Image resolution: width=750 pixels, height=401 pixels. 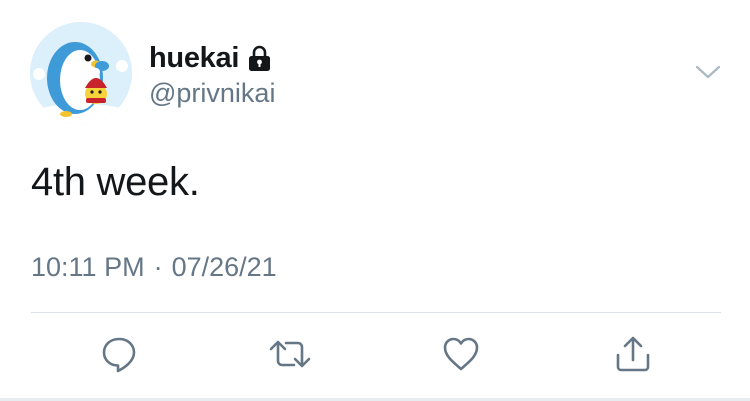 I want to click on avatar, so click(x=81, y=73).